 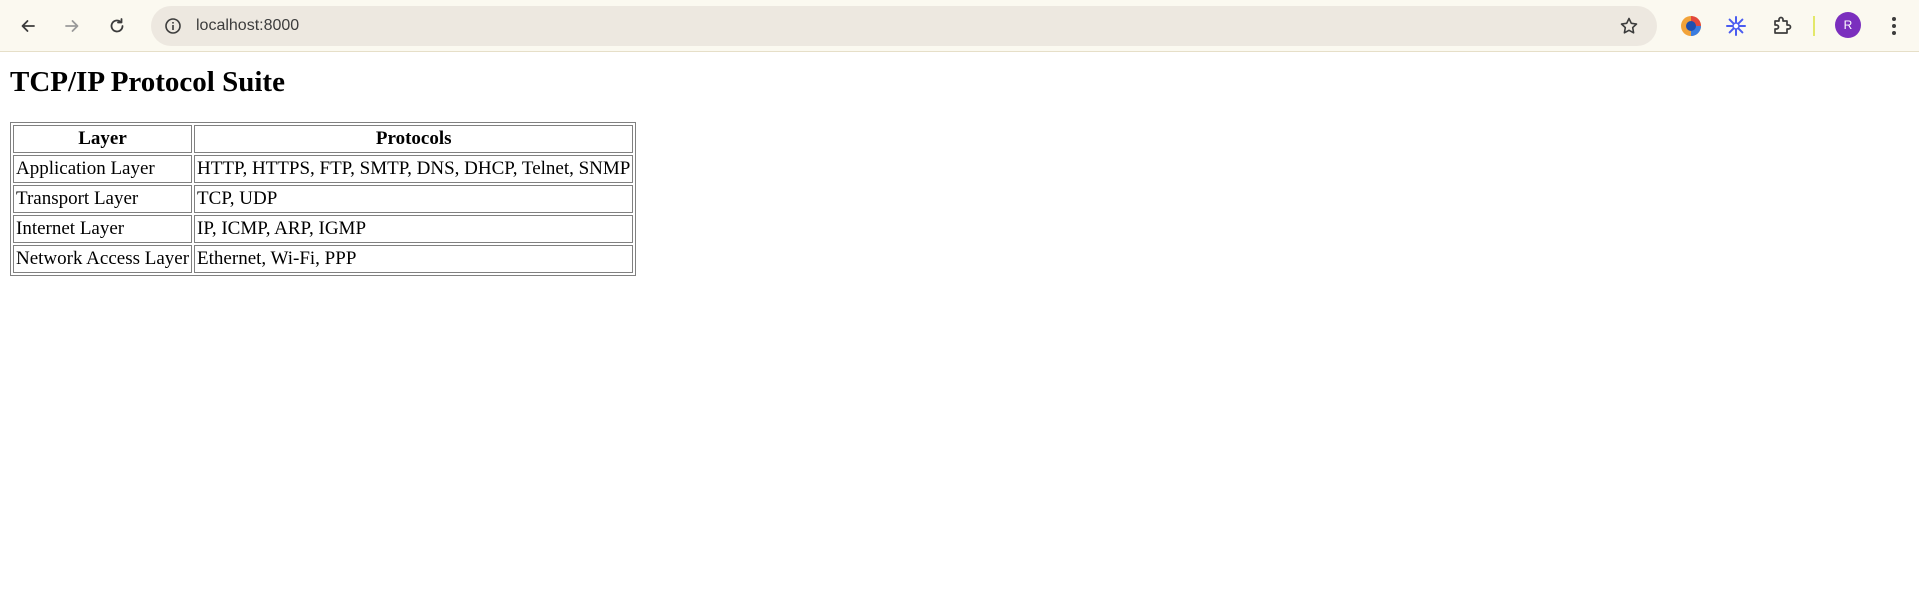 I want to click on page-title: TCP/IP Protocol Suite, so click(x=147, y=82).